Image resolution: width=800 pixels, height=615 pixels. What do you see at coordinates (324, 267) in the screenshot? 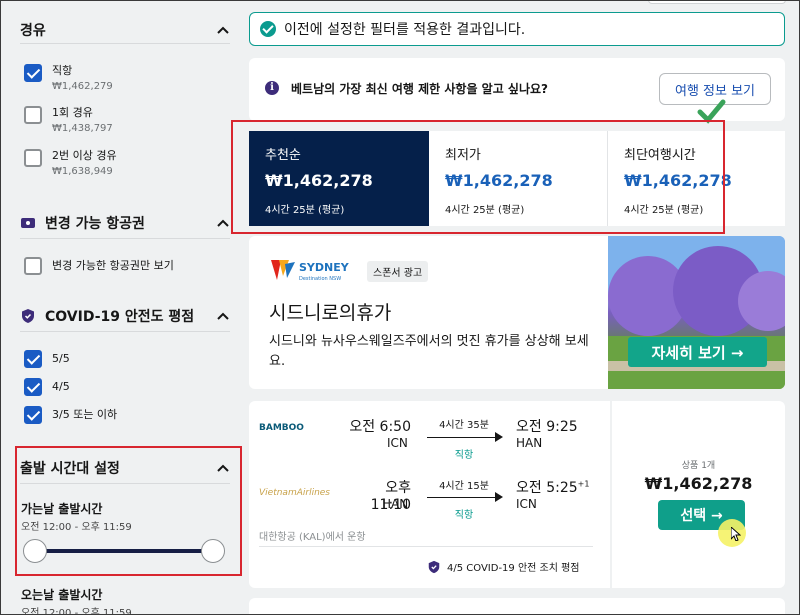
I see `ad-logo-text: SYDNEY` at bounding box center [324, 267].